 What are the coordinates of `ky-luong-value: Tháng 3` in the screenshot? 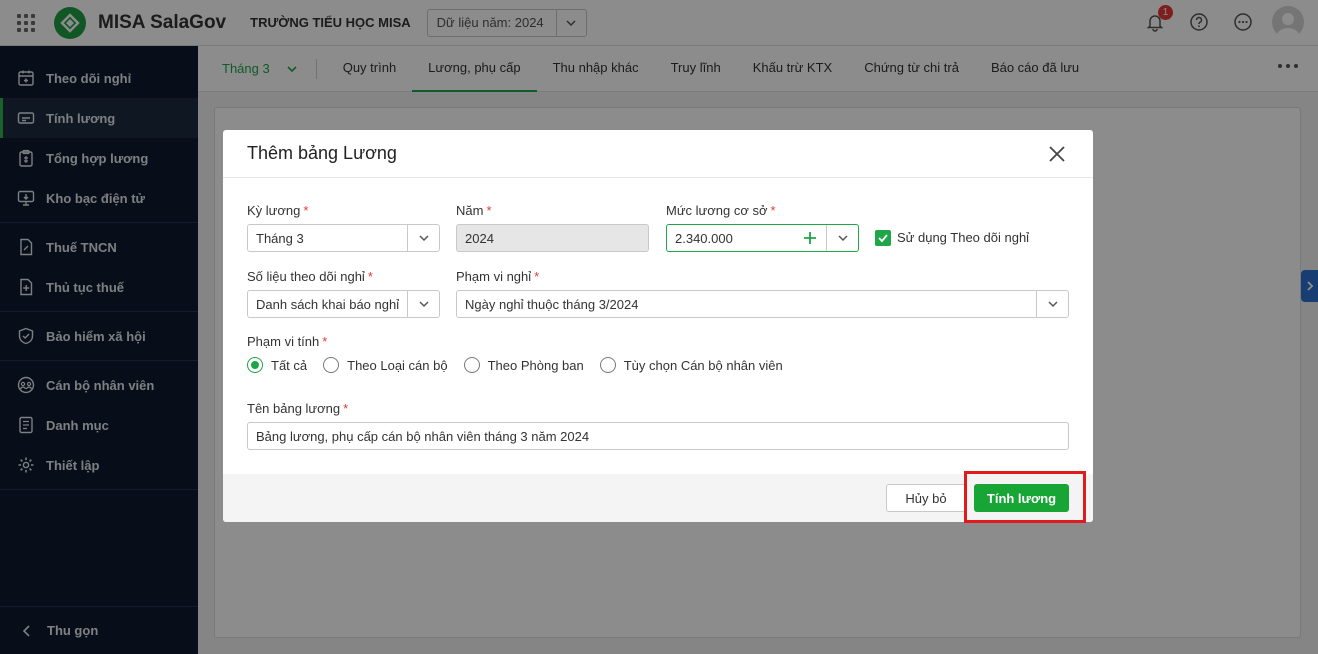 It's located at (280, 238).